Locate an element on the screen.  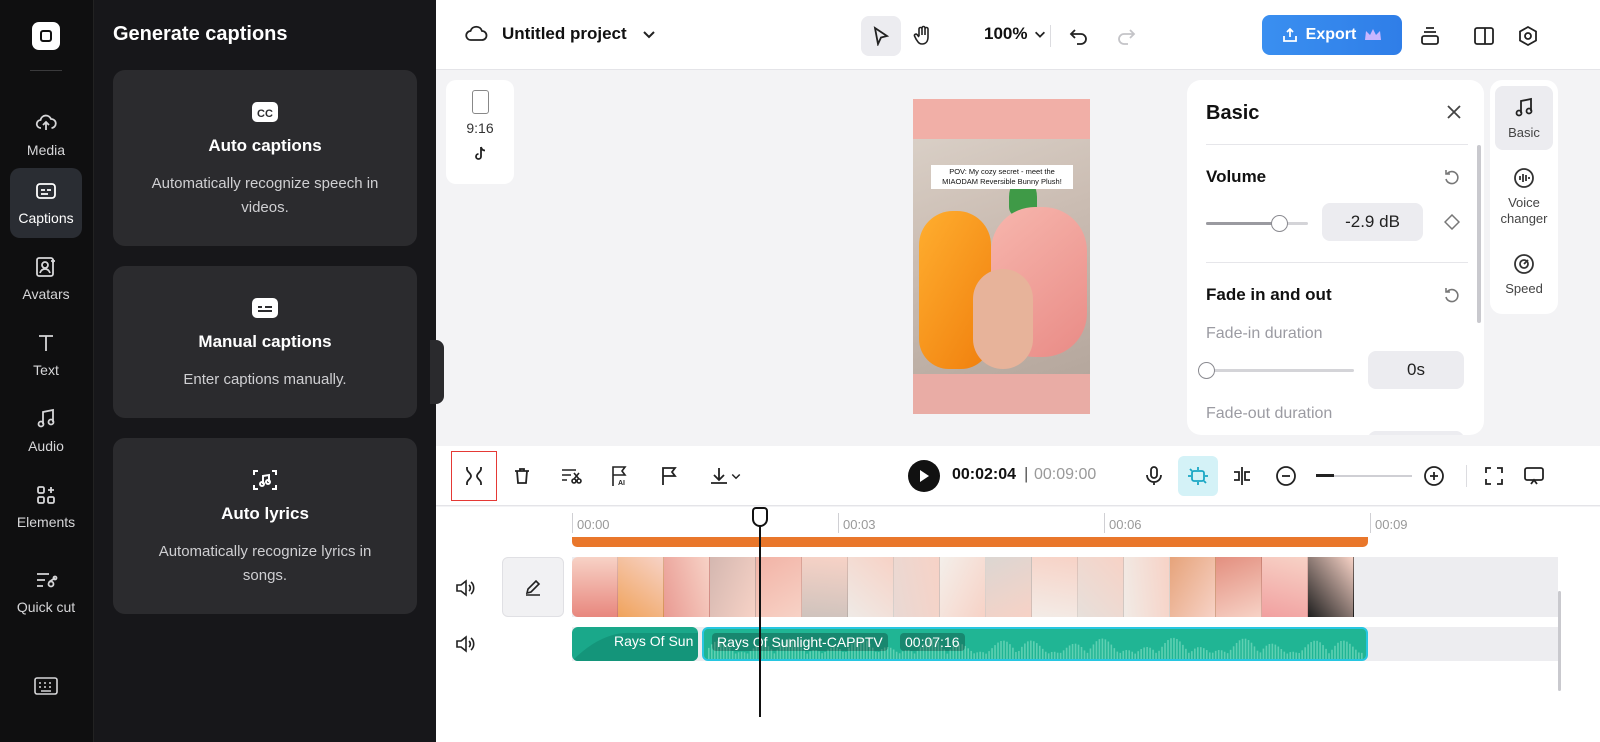
timeline-scrollbar is located at coordinates (1559, 641).